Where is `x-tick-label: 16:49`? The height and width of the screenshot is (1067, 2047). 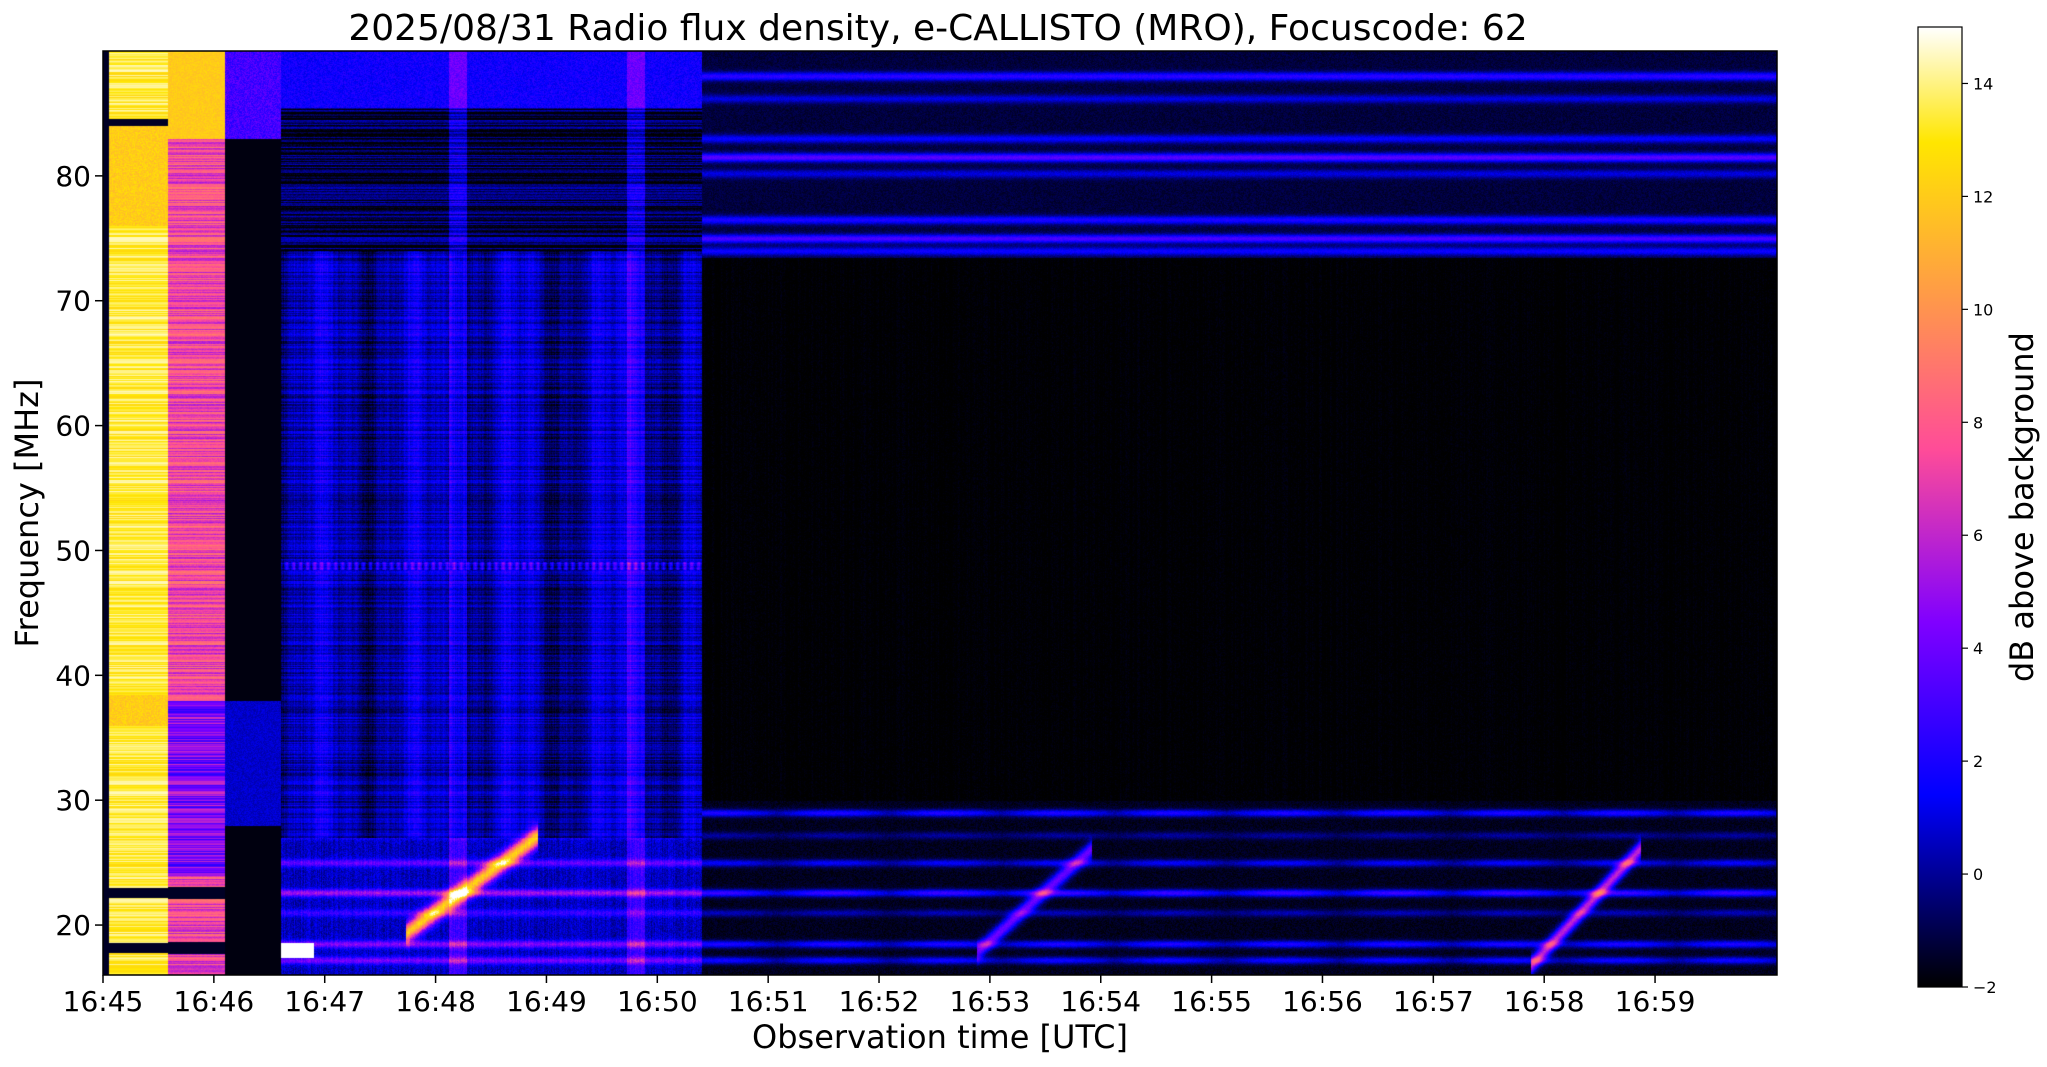 x-tick-label: 16:49 is located at coordinates (546, 1001).